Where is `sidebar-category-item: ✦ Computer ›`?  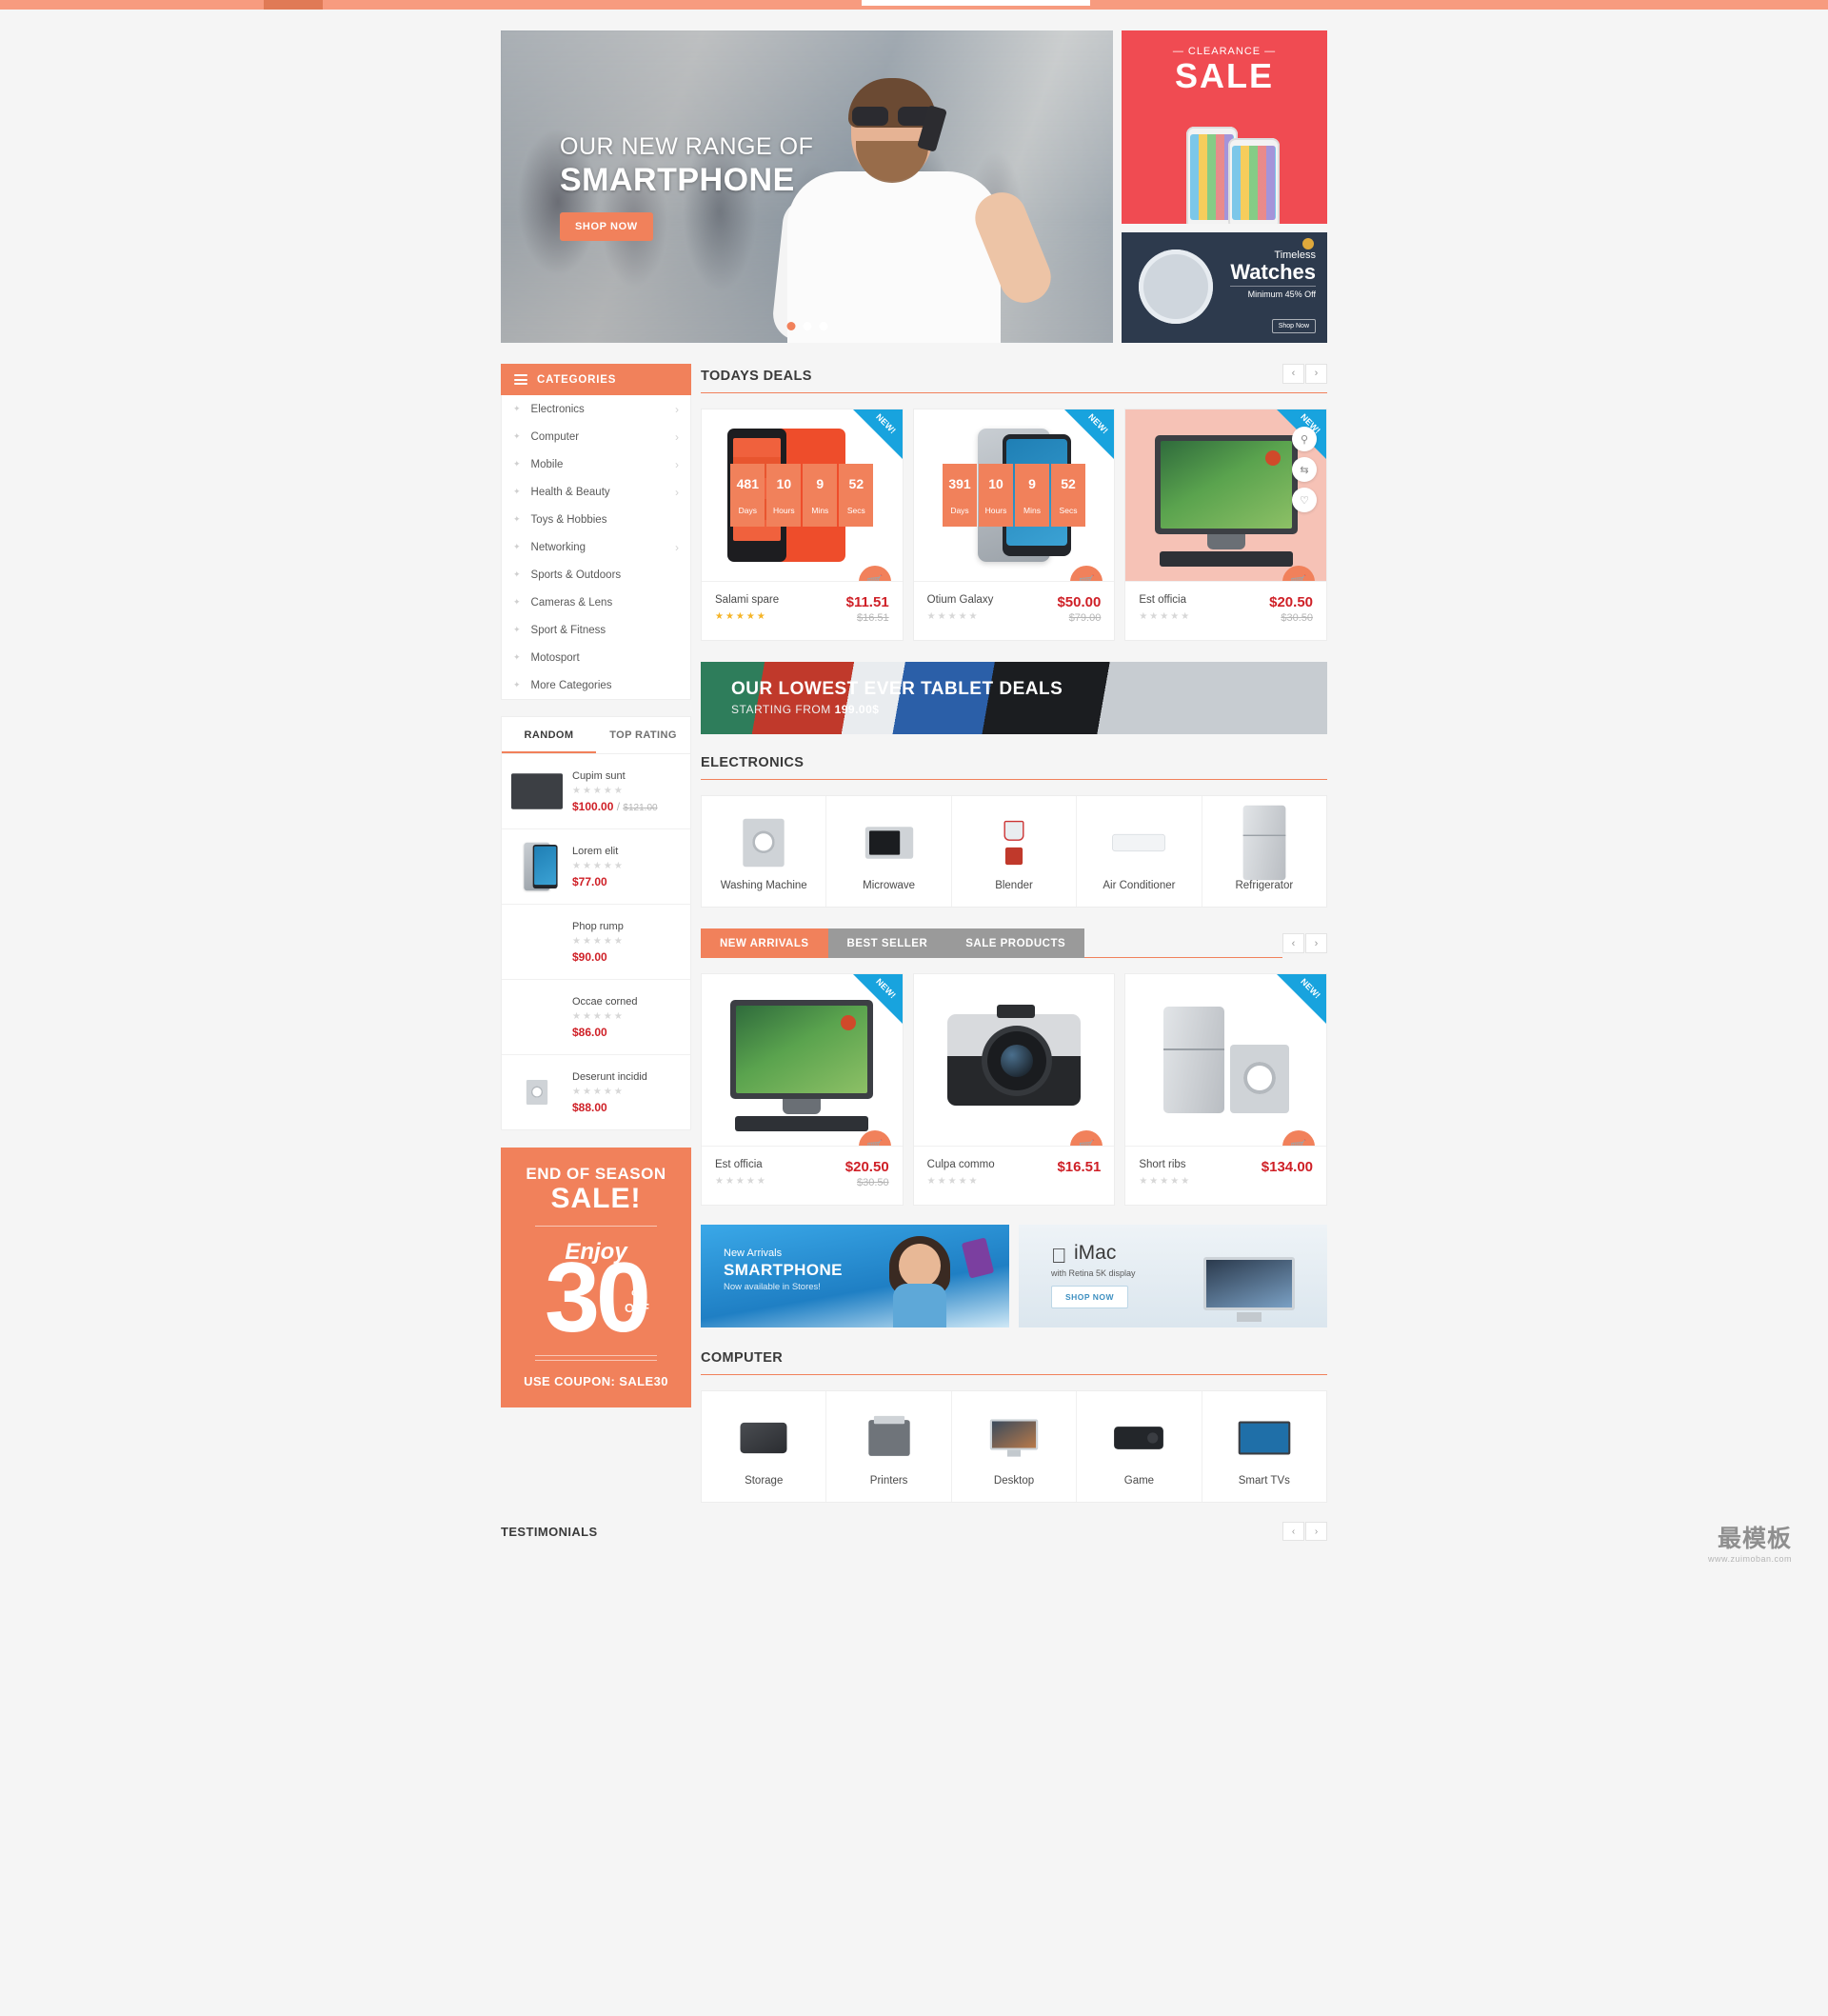
sidebar-category-item: ✦ Computer › is located at coordinates (596, 436).